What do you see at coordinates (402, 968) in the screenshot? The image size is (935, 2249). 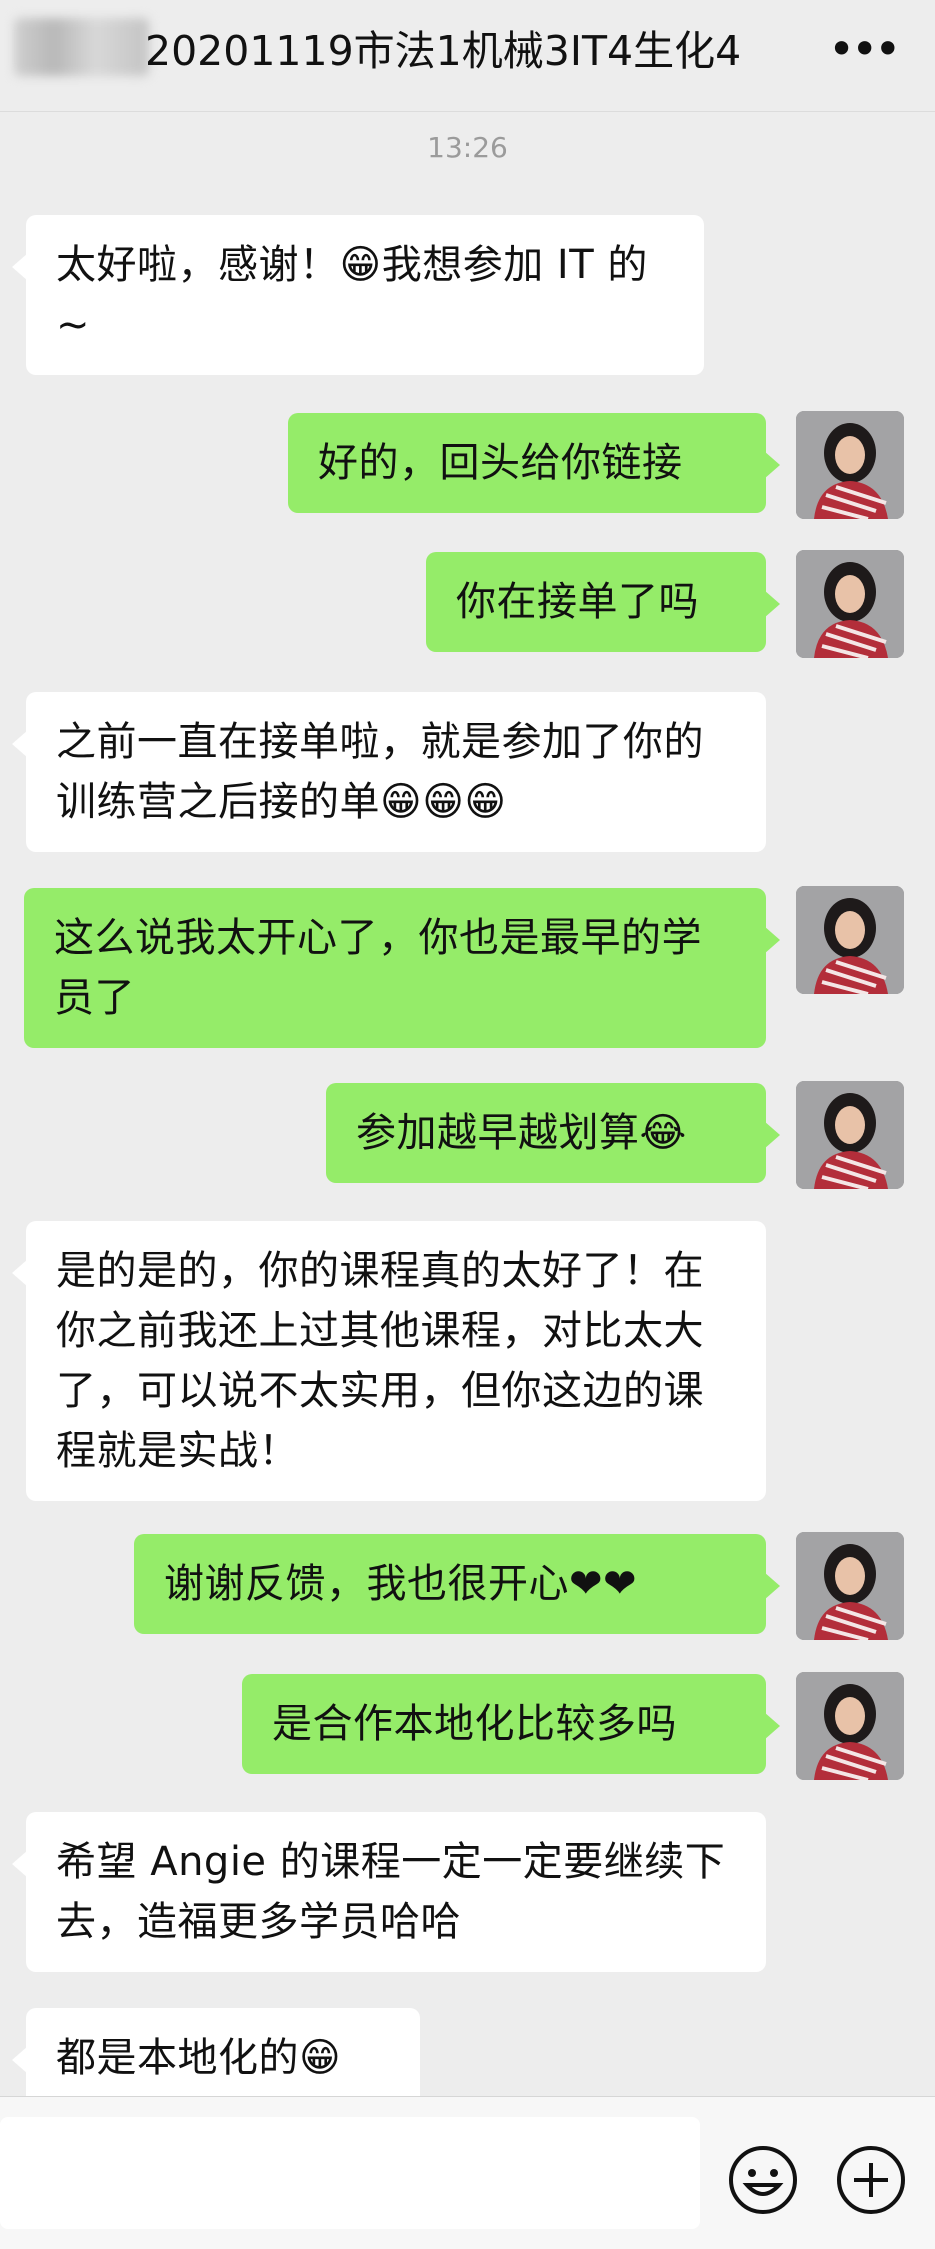 I see `outgoing-message: 这么说我太开心了，你也是最早的学员了` at bounding box center [402, 968].